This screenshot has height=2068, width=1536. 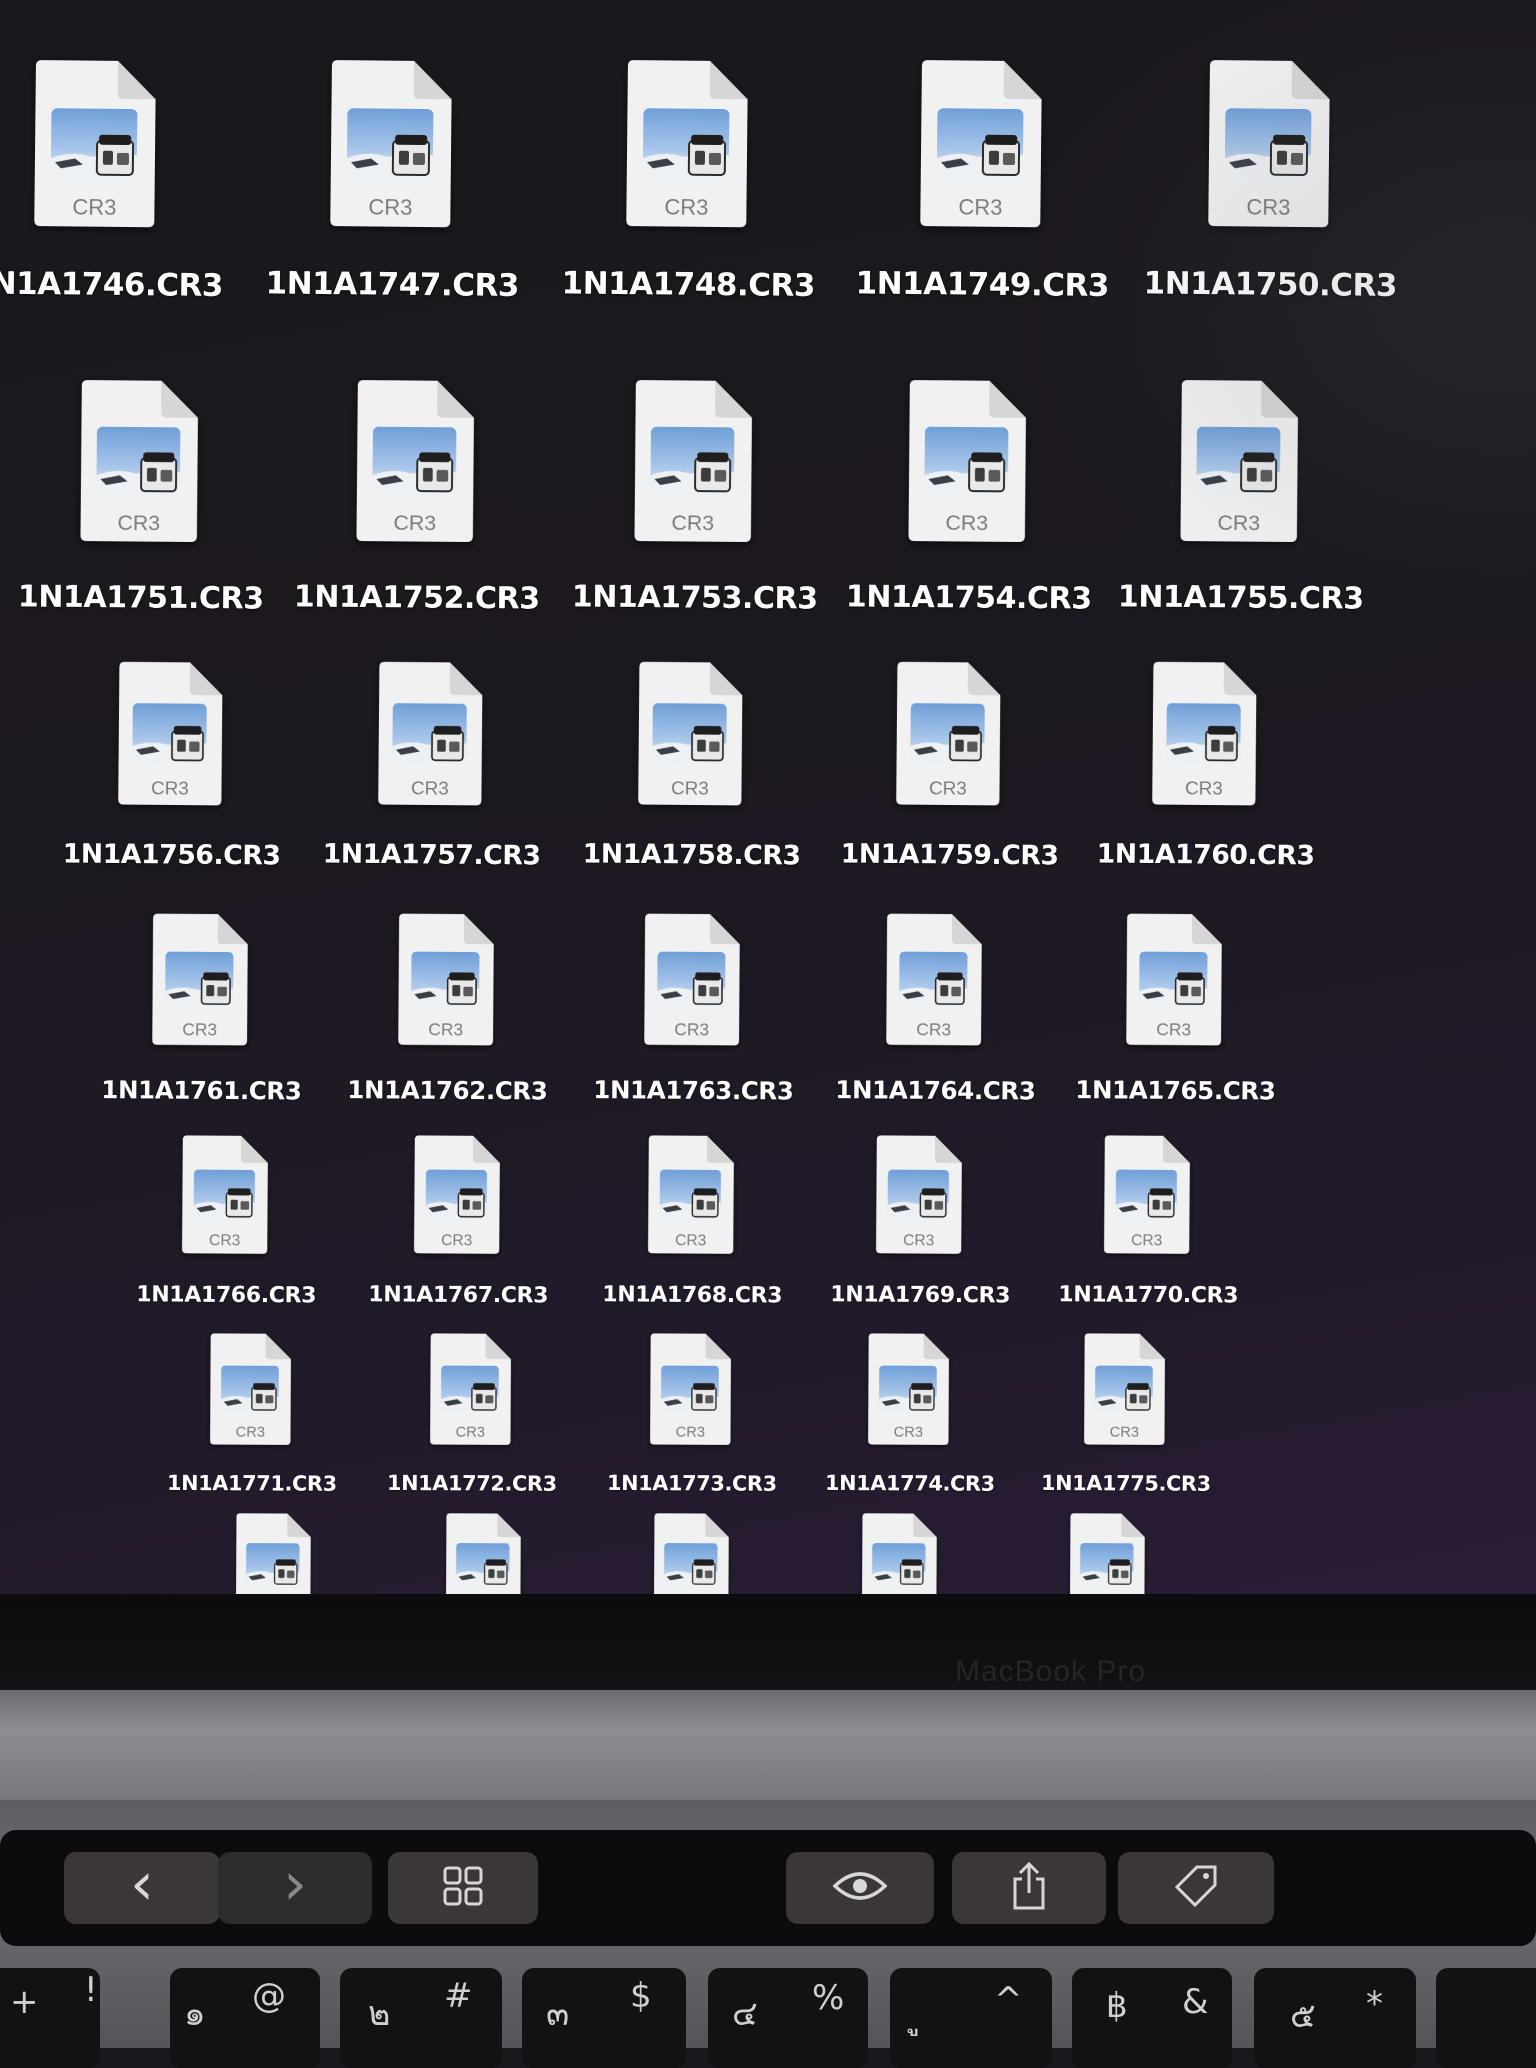 I want to click on file-name-label: 1N1A1759.CR3, so click(x=950, y=854).